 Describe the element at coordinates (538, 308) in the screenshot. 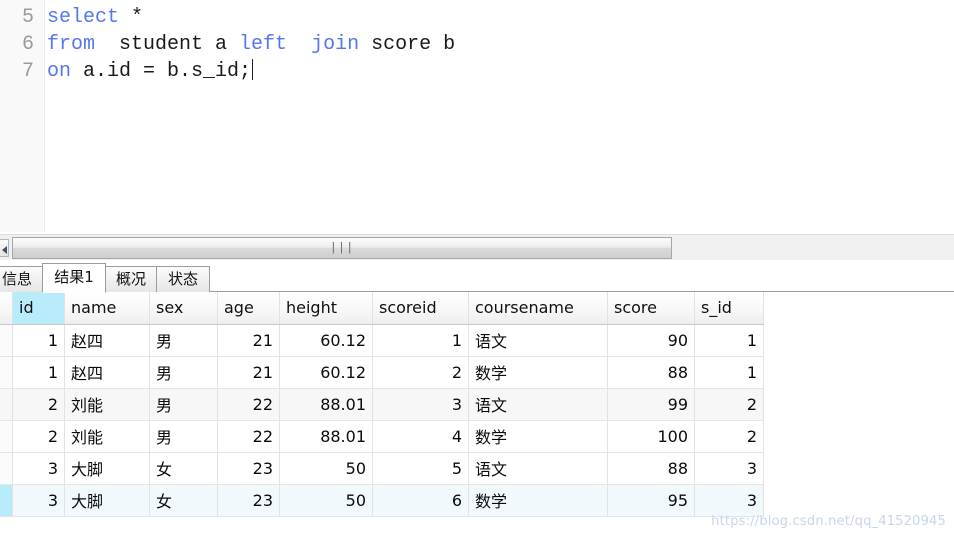

I see `column-header-coursename: coursename` at that location.